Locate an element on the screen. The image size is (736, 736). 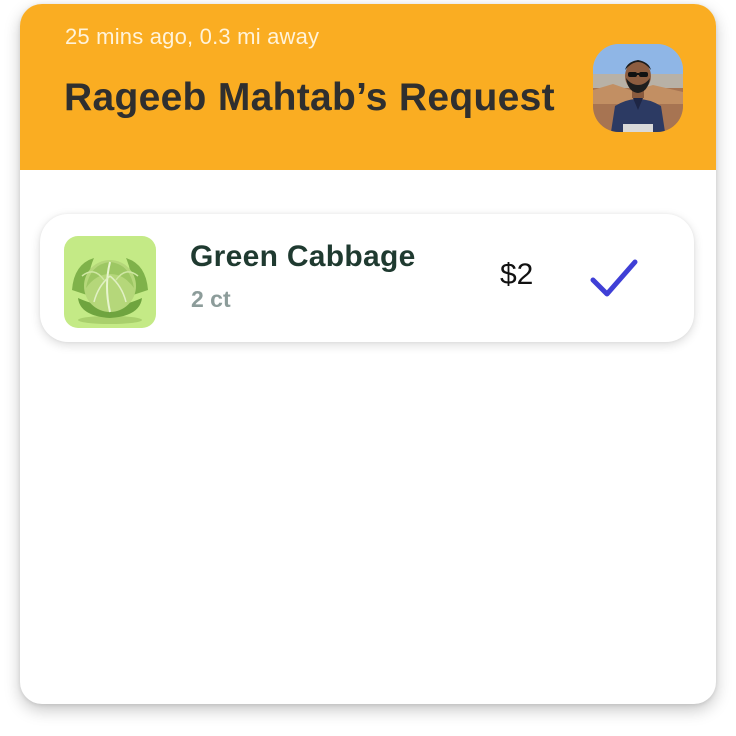
check-icon is located at coordinates (614, 278).